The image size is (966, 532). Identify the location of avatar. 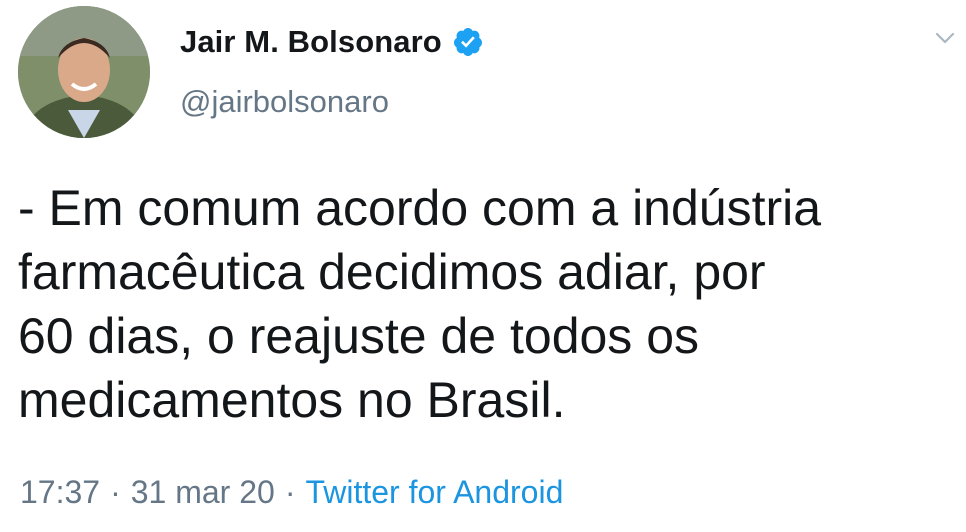
(84, 72).